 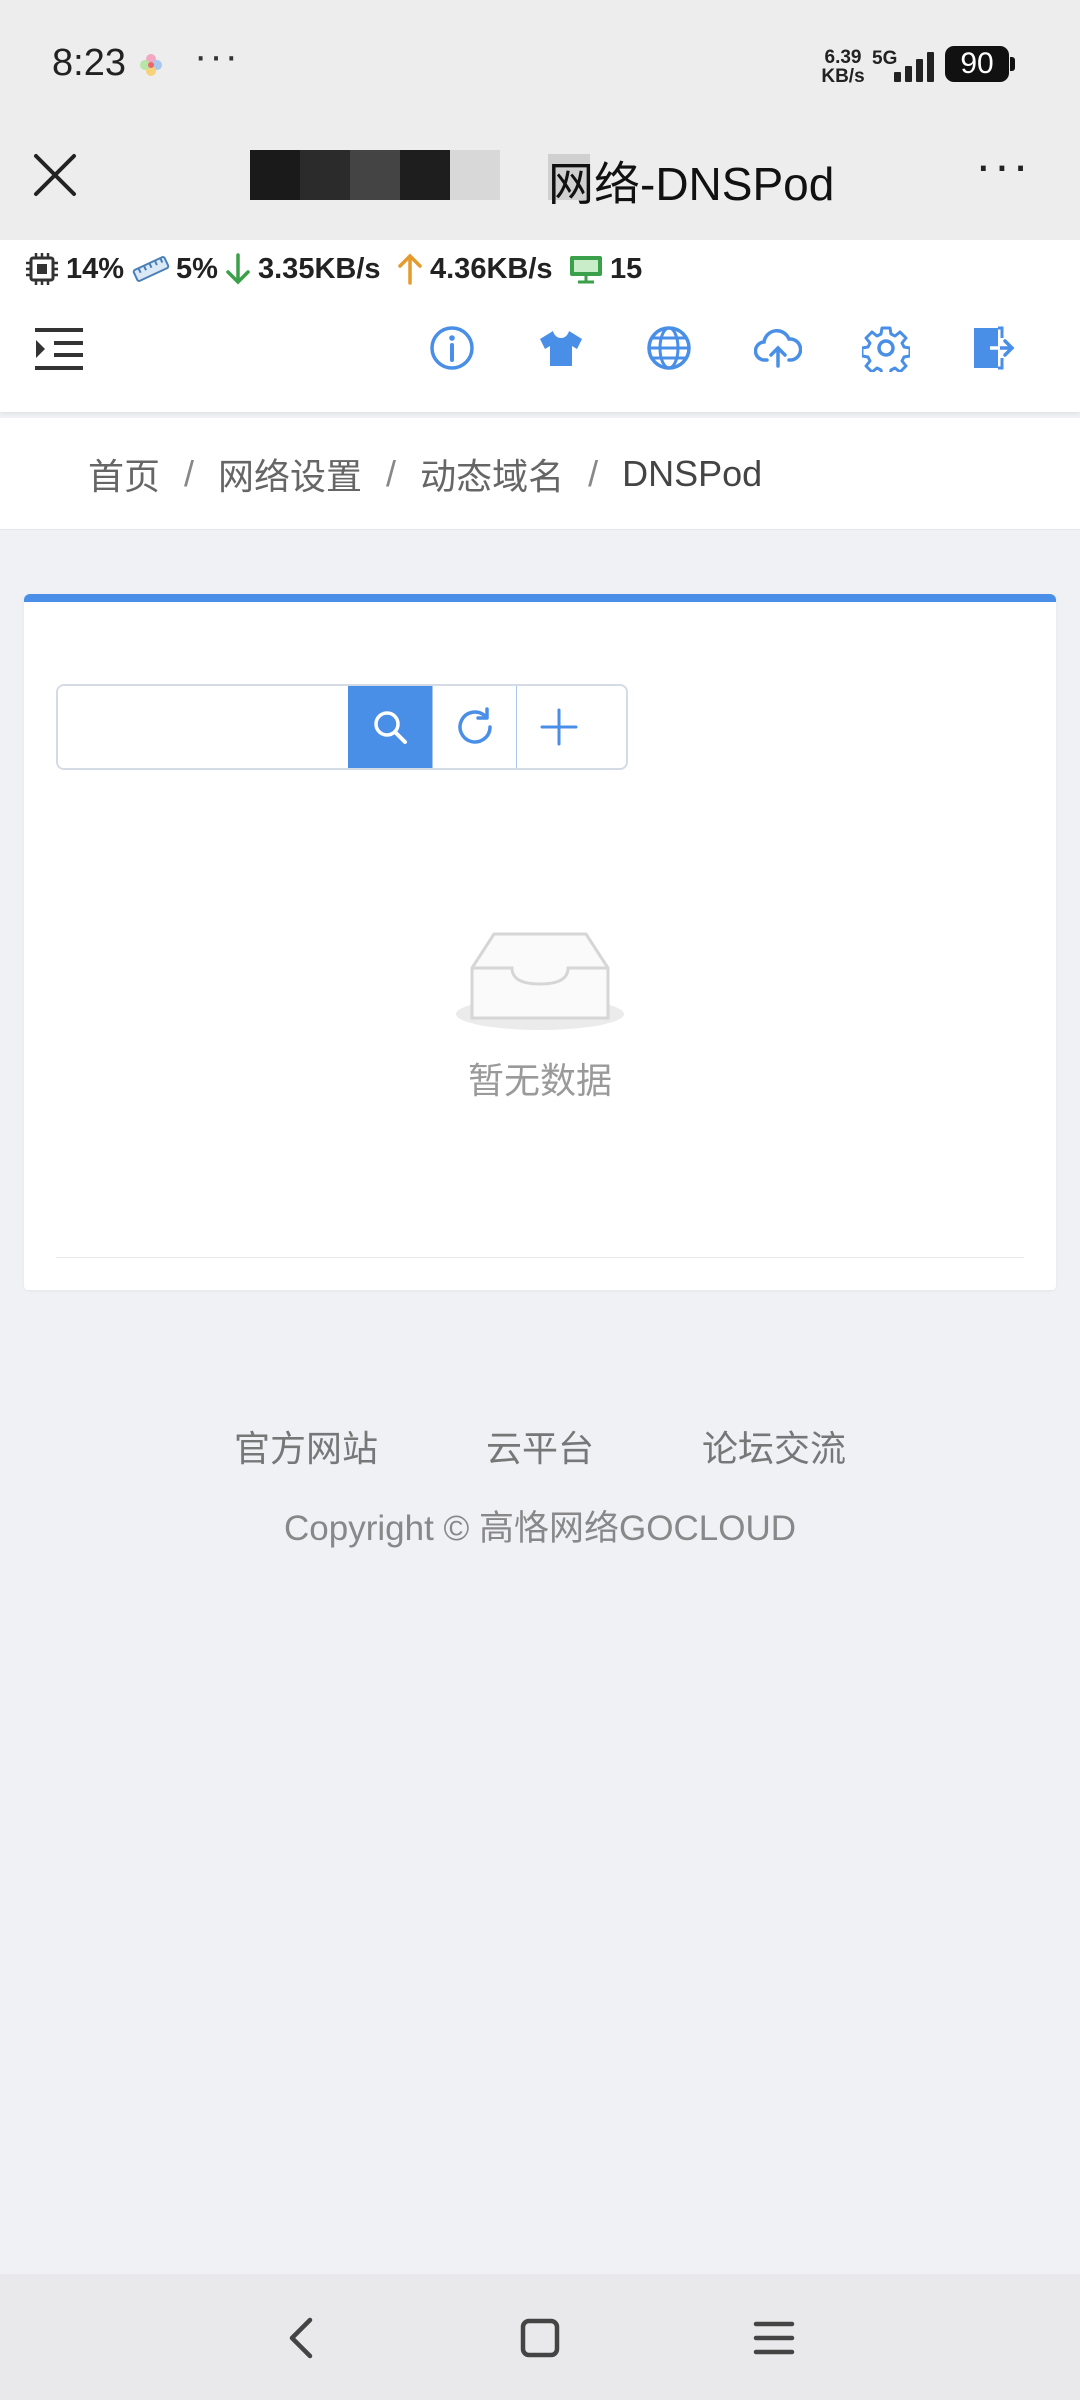 I want to click on net-speed: 6.39 KB/s, so click(x=843, y=67).